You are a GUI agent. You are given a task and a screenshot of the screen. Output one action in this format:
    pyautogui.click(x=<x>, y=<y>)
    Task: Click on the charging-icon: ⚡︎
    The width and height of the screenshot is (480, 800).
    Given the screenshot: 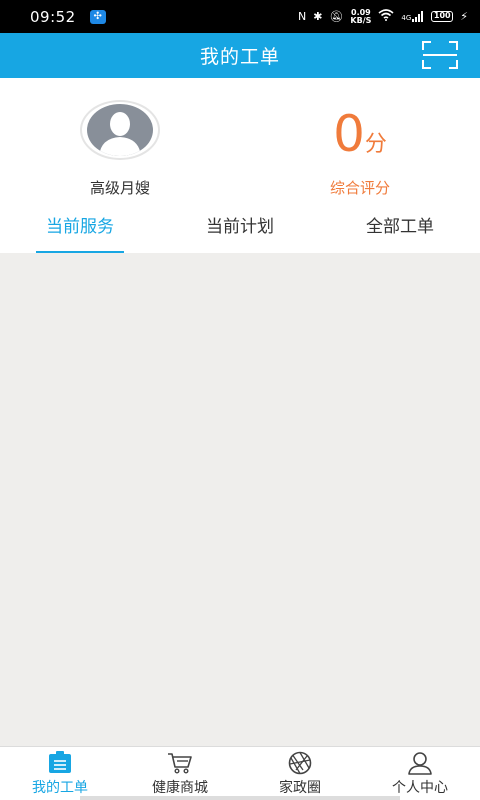 What is the action you would take?
    pyautogui.click(x=464, y=16)
    